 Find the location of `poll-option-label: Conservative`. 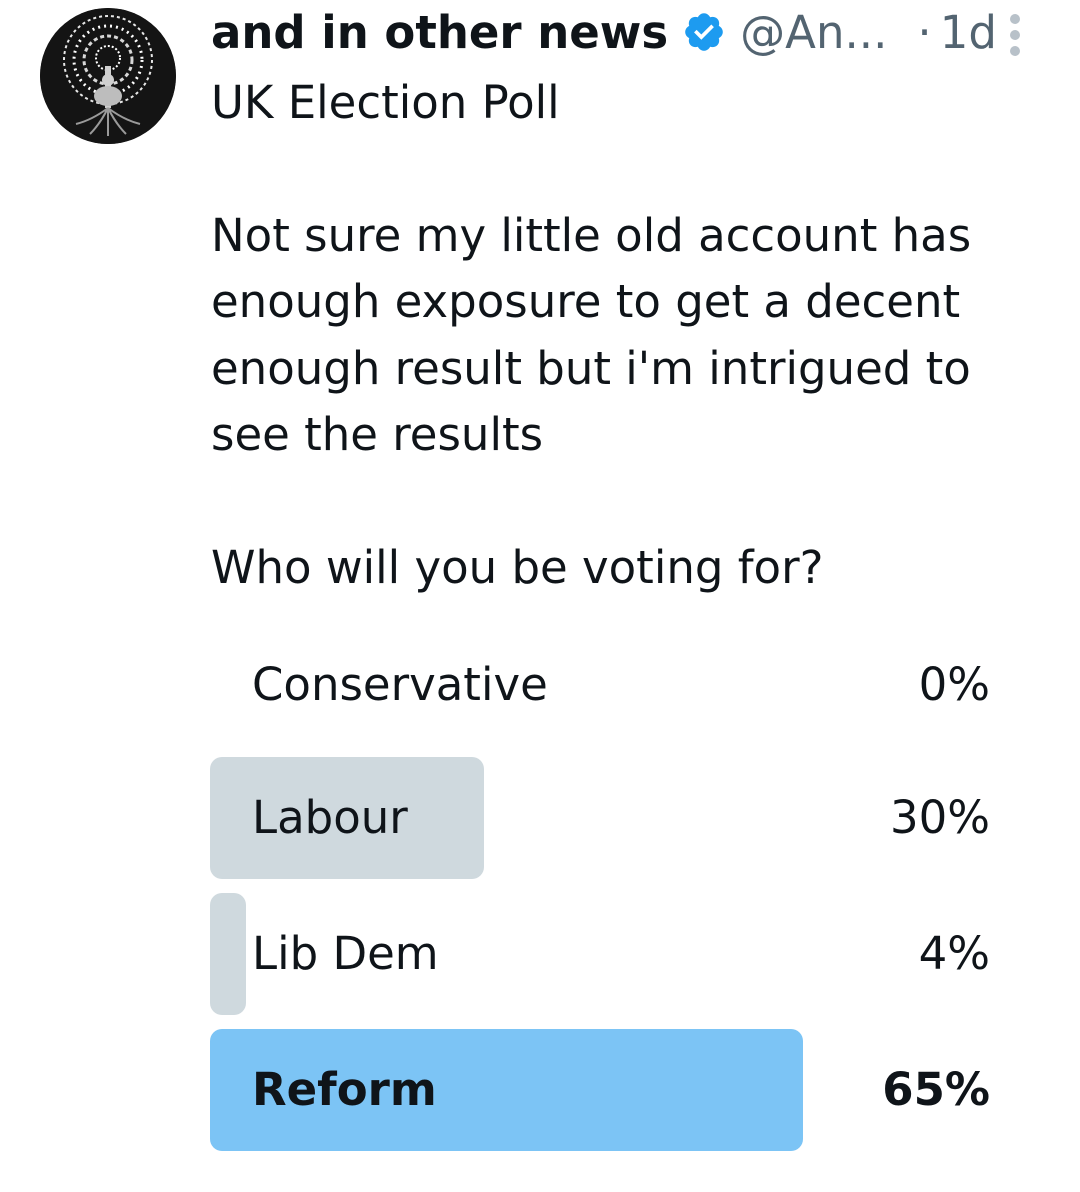

poll-option-label: Conservative is located at coordinates (400, 684).